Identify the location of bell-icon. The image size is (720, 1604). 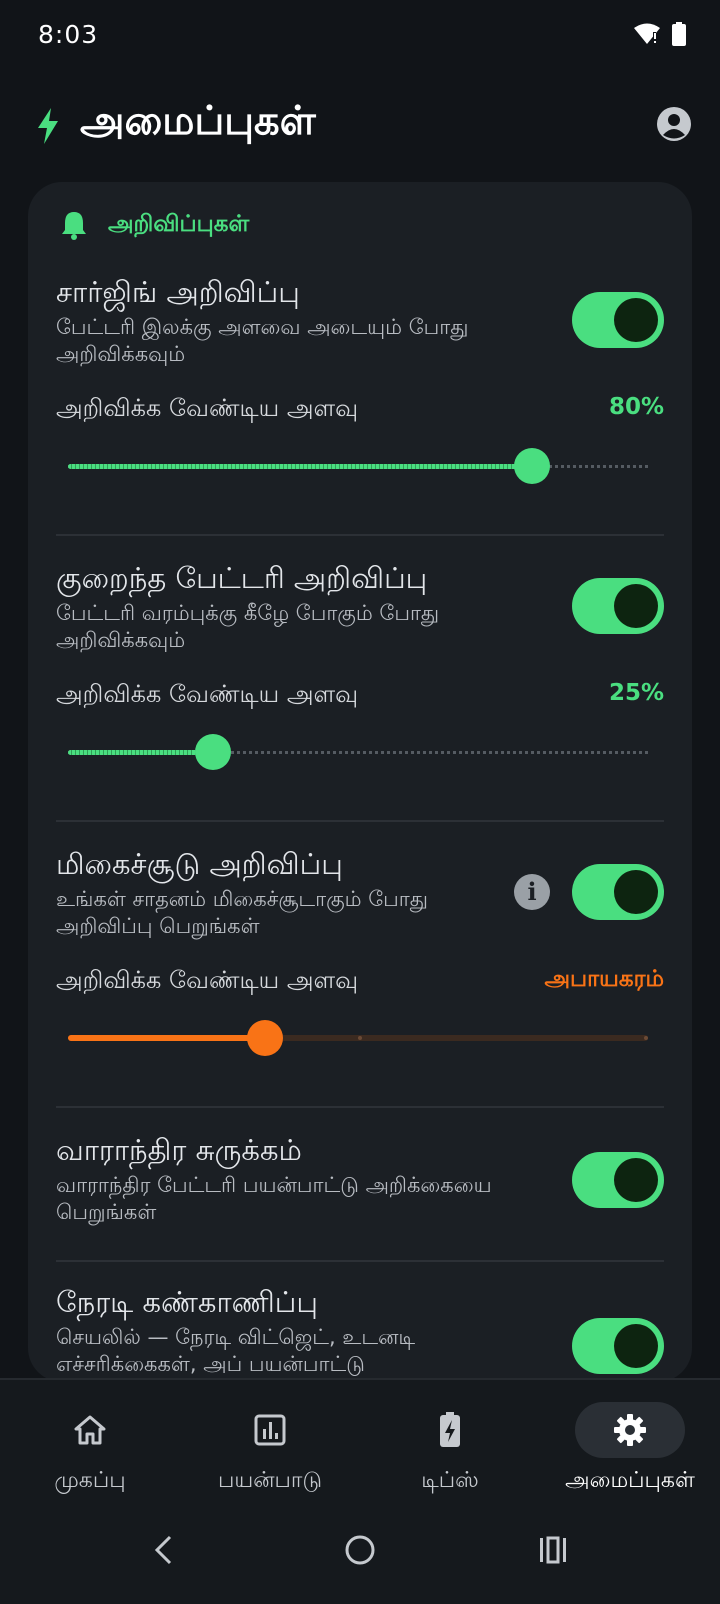
(74, 226).